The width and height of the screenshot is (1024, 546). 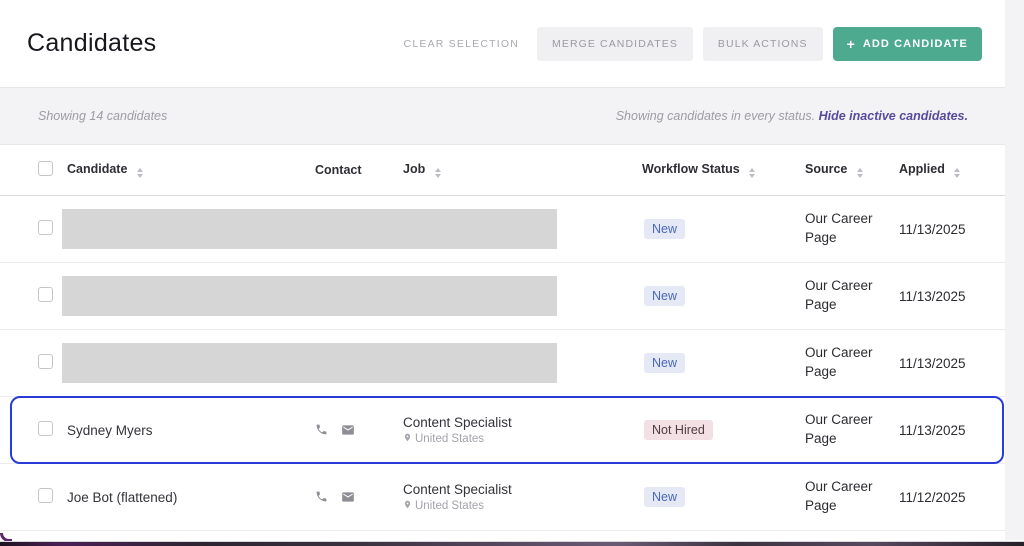 What do you see at coordinates (717, 116) in the screenshot?
I see `status-filter-text: Showing candidates in every status.` at bounding box center [717, 116].